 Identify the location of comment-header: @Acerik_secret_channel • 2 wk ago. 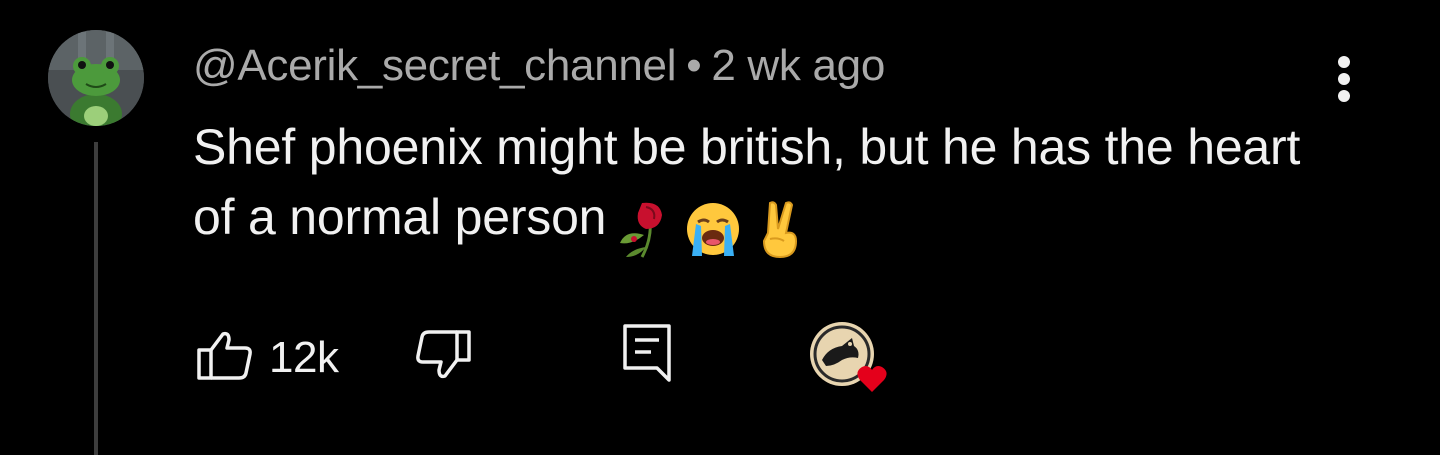
(539, 66).